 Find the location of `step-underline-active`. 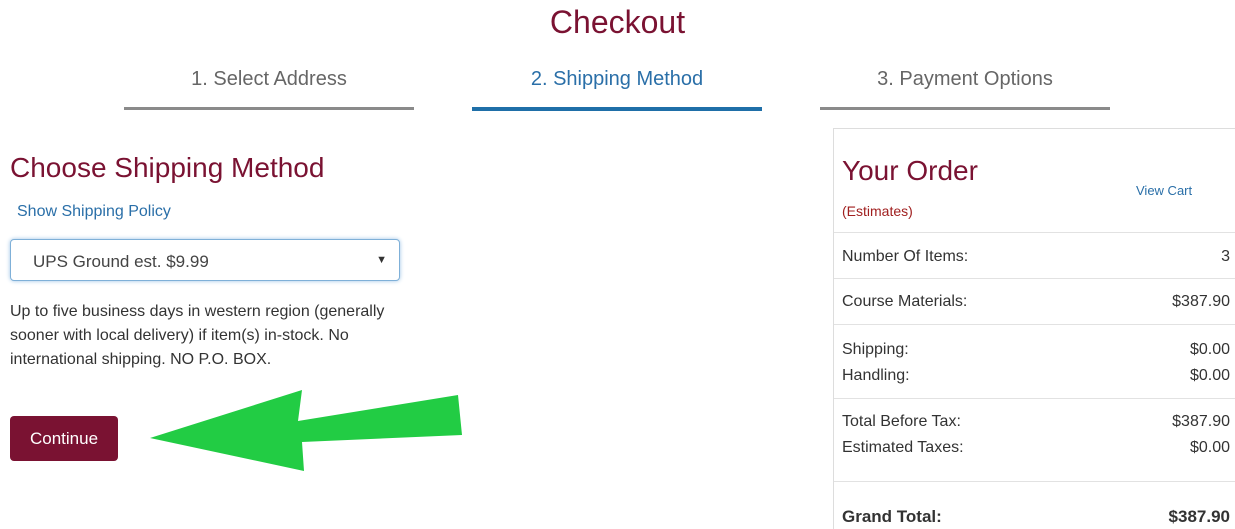

step-underline-active is located at coordinates (617, 109).